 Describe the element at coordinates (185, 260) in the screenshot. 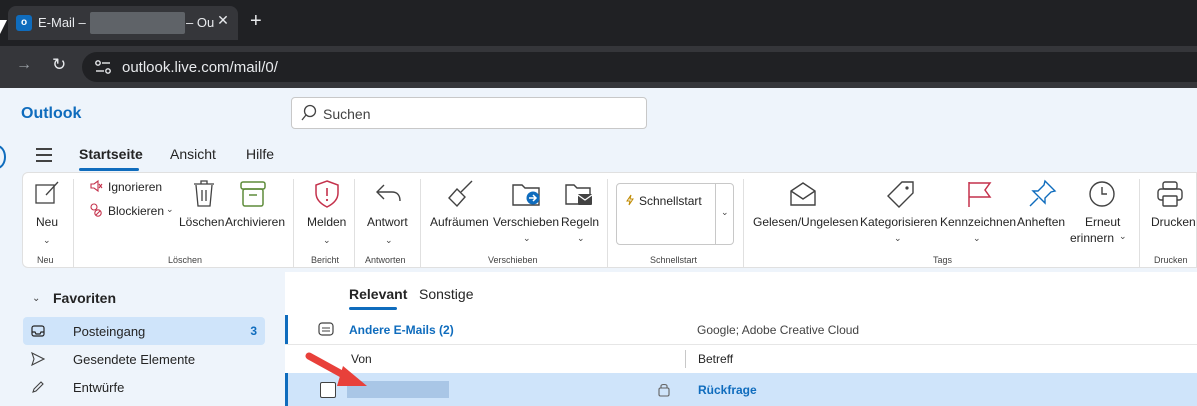

I see `group-loeschen: Löschen` at that location.